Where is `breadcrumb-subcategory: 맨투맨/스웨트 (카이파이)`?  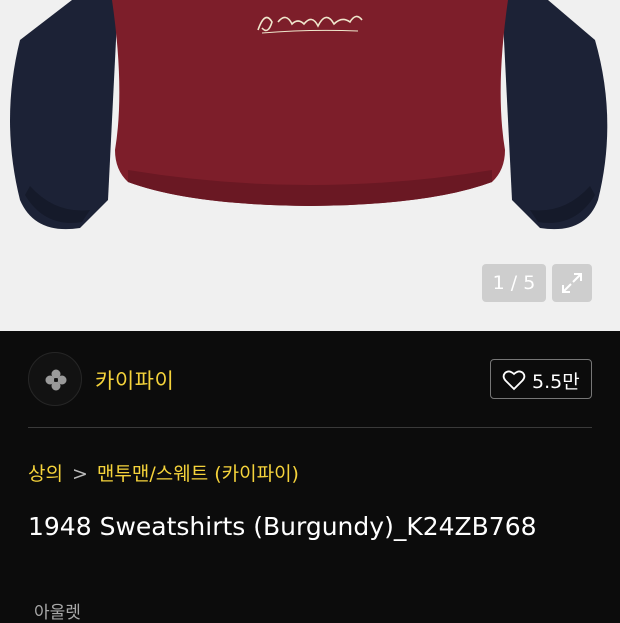 breadcrumb-subcategory: 맨투맨/스웨트 (카이파이) is located at coordinates (198, 474).